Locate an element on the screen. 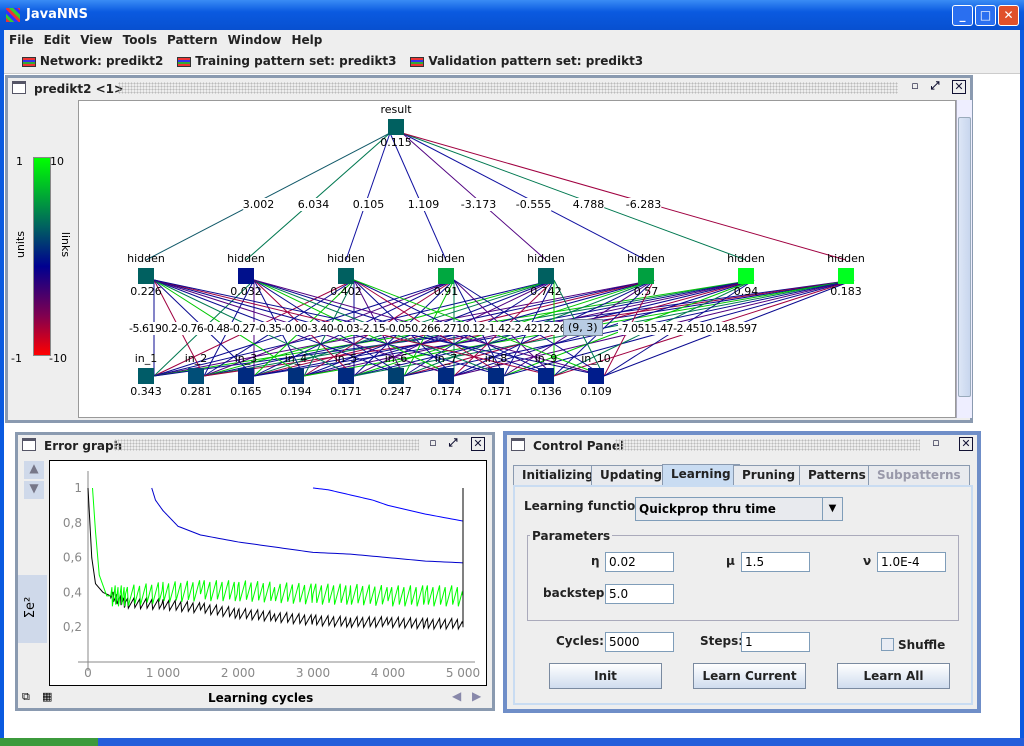  training-set-selector: Training pattern set: predikt3 is located at coordinates (287, 61).